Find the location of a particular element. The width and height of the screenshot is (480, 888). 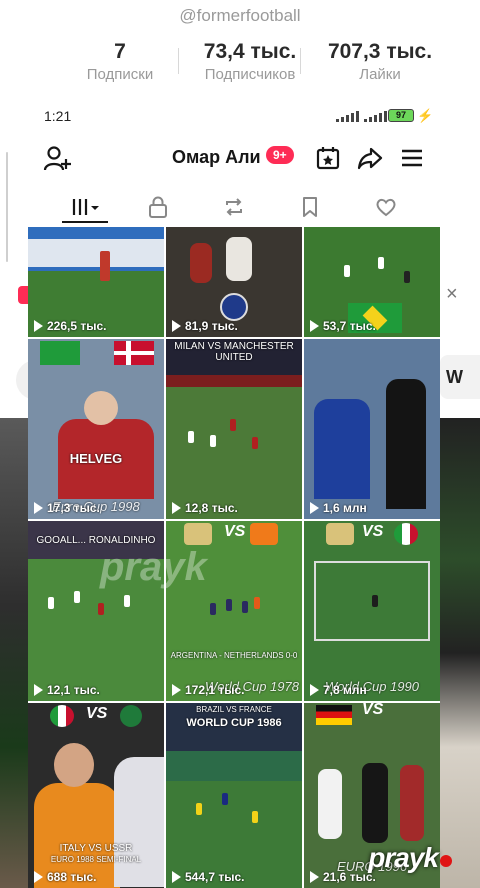

tab-liked is located at coordinates (386, 207).